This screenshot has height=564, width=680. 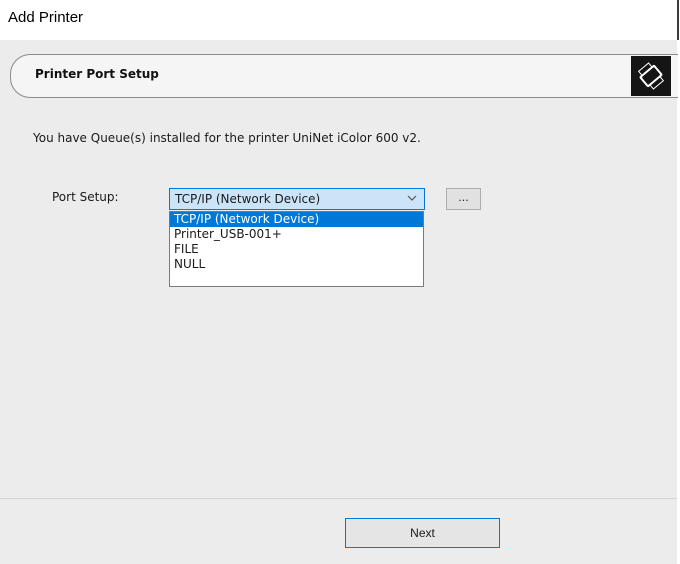 I want to click on port-option: FILE, so click(x=296, y=249).